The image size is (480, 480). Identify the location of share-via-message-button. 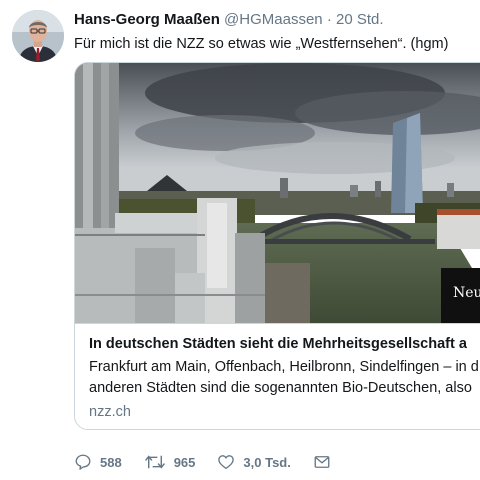
(322, 462).